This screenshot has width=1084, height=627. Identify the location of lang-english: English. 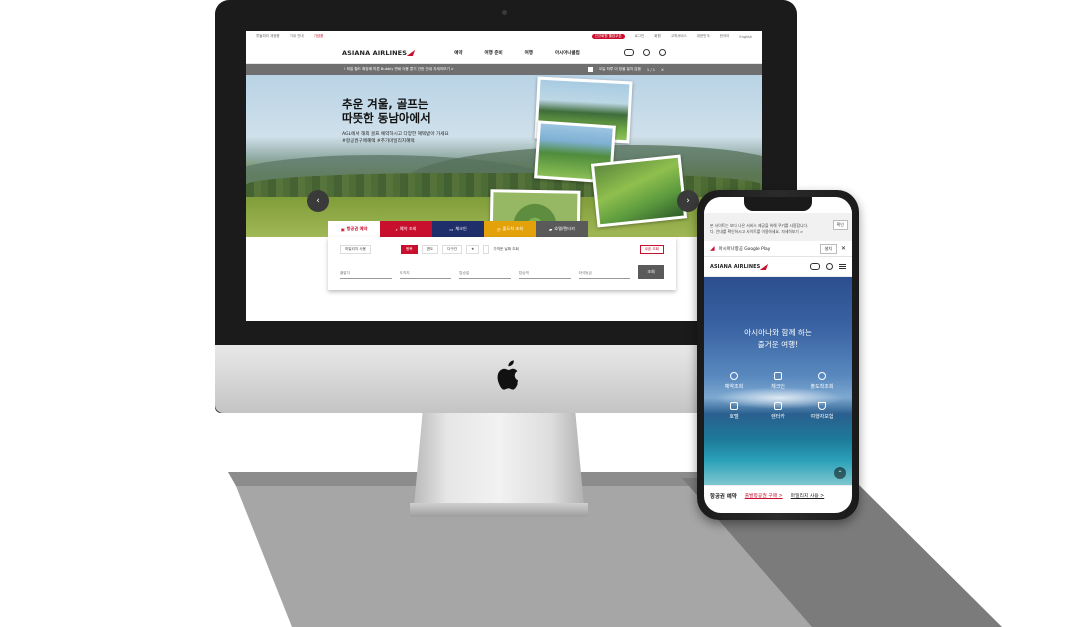
(745, 37).